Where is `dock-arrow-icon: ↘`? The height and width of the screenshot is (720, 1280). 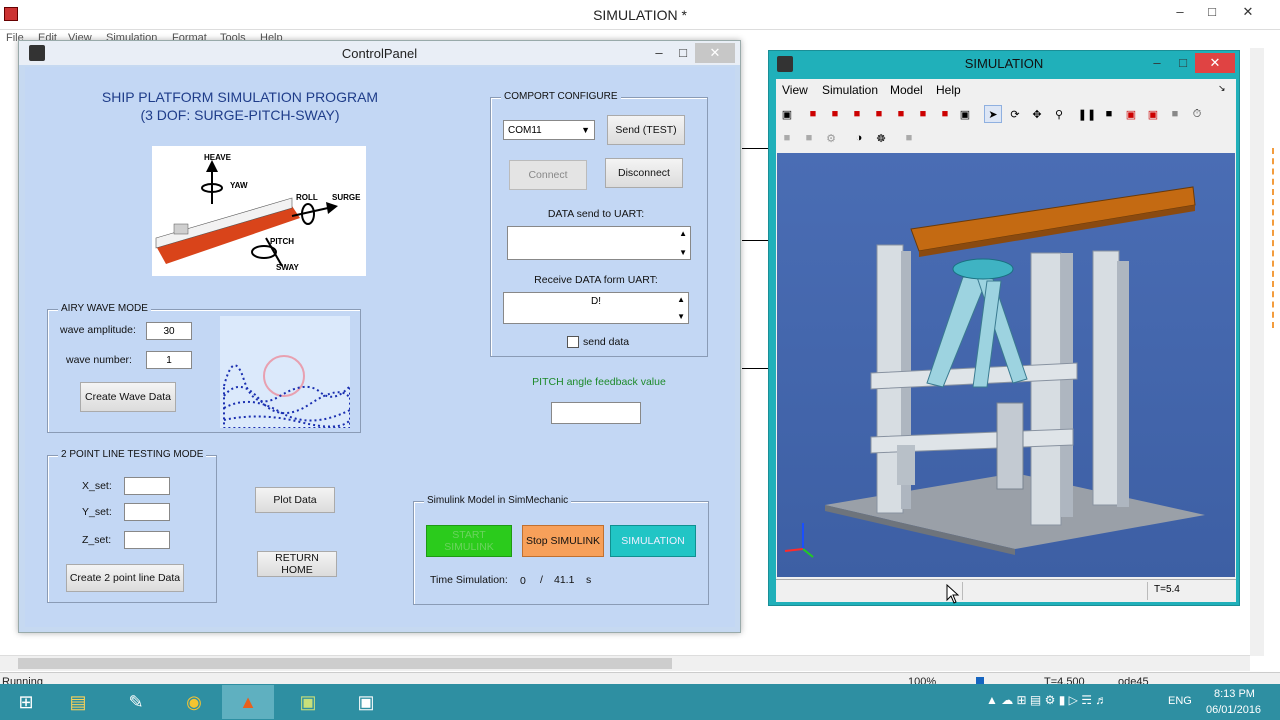 dock-arrow-icon: ↘ is located at coordinates (1222, 88).